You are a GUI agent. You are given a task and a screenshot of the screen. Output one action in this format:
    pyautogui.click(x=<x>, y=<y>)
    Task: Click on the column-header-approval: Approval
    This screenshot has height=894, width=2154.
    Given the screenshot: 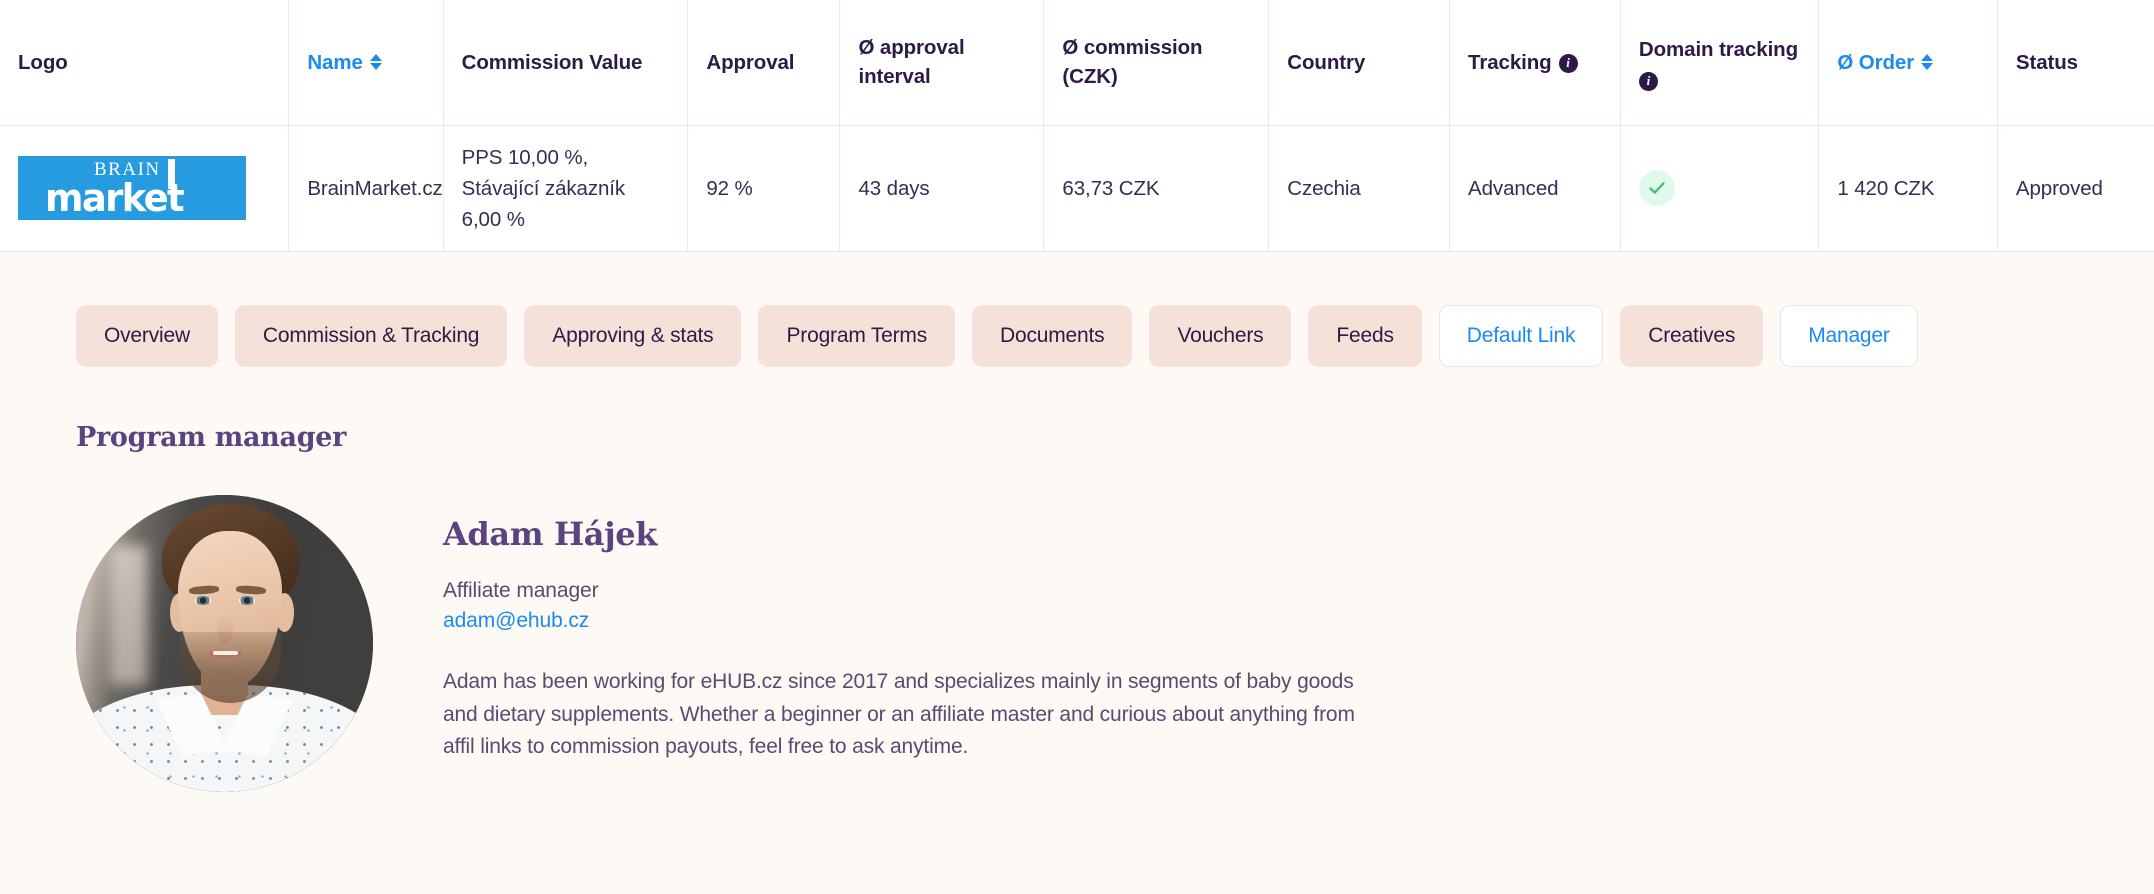 What is the action you would take?
    pyautogui.click(x=764, y=62)
    